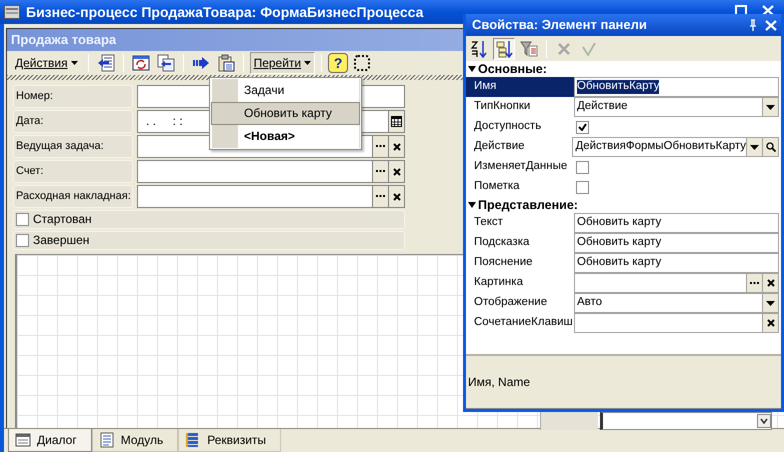  Describe the element at coordinates (61, 240) in the screenshot. I see `checkbox-label: Завершен` at that location.